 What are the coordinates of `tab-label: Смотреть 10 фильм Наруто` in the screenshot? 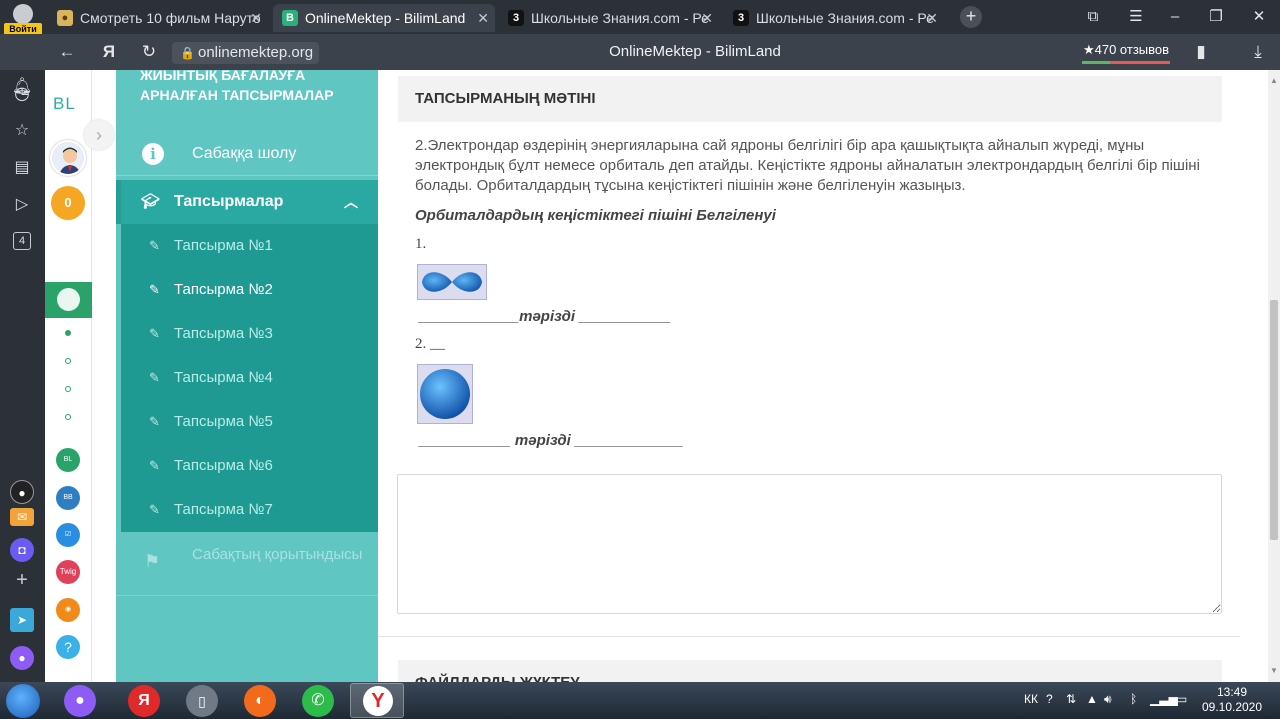 It's located at (170, 18).